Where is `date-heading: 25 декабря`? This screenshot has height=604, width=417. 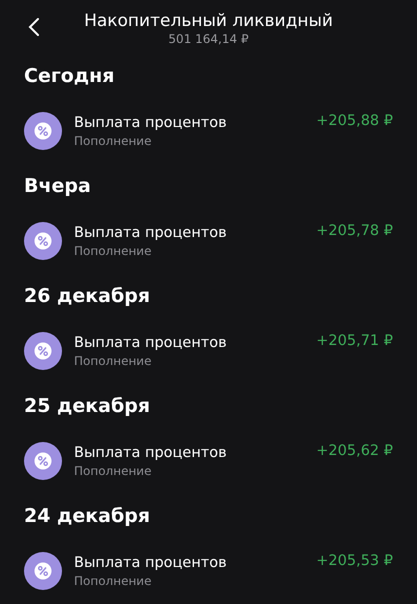 date-heading: 25 декабря is located at coordinates (87, 406).